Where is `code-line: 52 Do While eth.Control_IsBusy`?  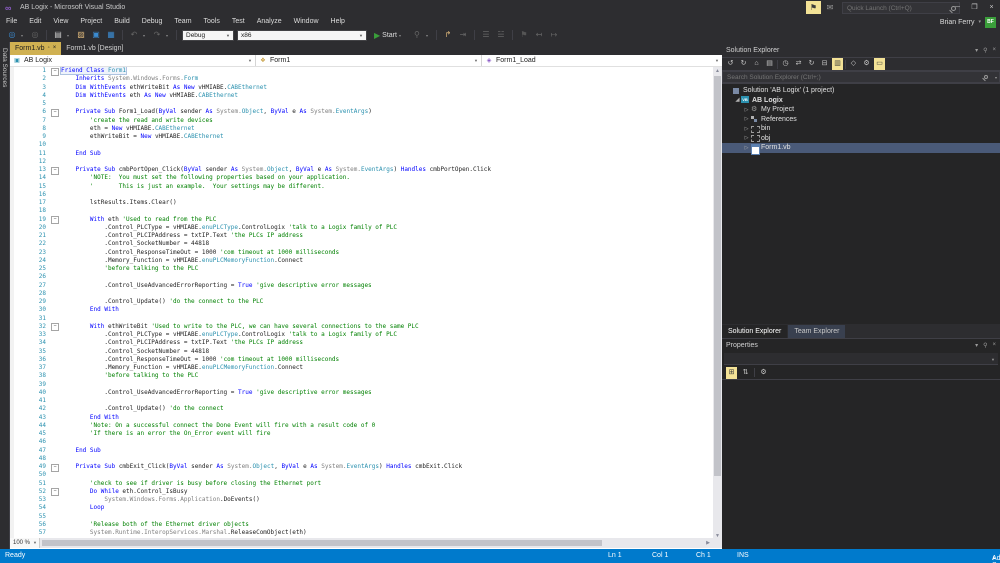 code-line: 52 Do While eth.Control_IsBusy is located at coordinates (361, 492).